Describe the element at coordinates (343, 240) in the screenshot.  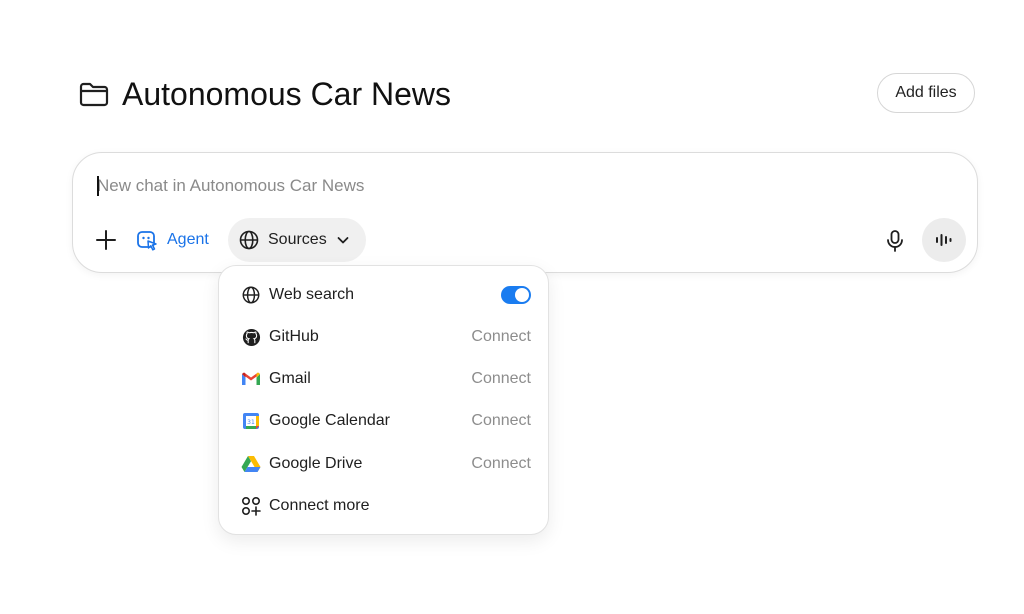
I see `chevron-down-icon` at that location.